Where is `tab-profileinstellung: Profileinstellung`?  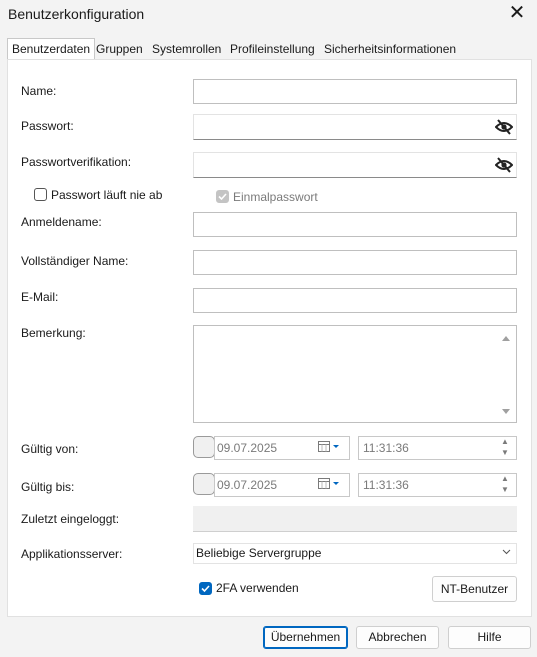
tab-profileinstellung: Profileinstellung is located at coordinates (272, 49).